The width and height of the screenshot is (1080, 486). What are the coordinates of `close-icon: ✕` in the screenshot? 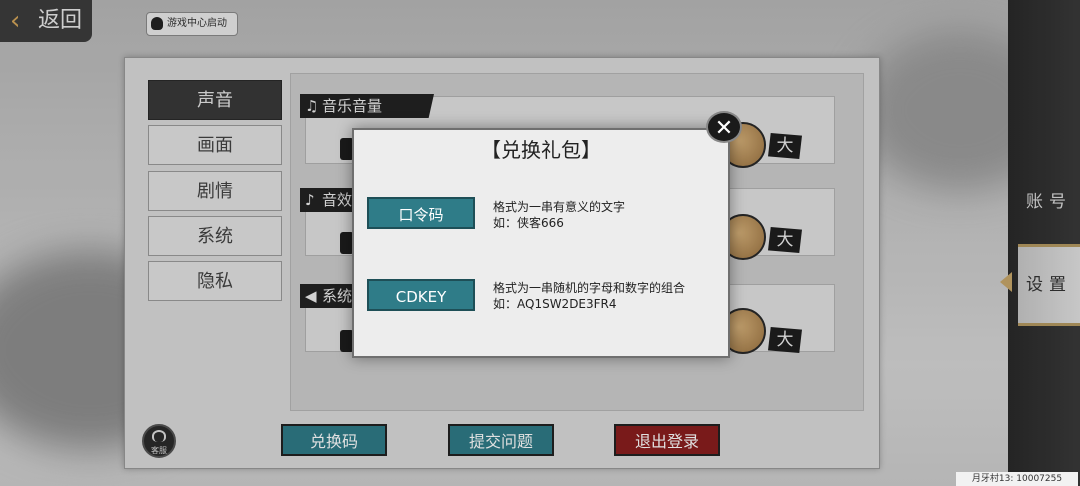 It's located at (724, 127).